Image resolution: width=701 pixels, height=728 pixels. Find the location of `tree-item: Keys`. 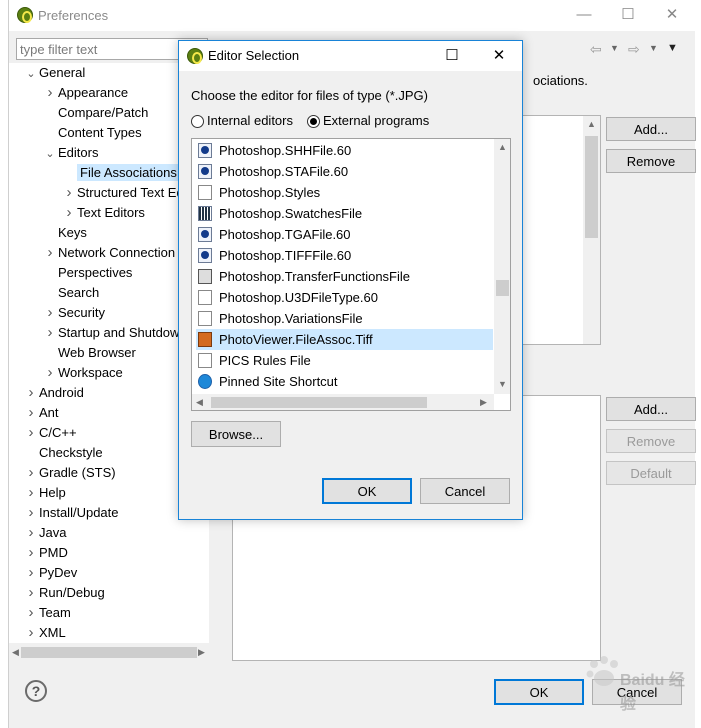

tree-item: Keys is located at coordinates (64, 233).